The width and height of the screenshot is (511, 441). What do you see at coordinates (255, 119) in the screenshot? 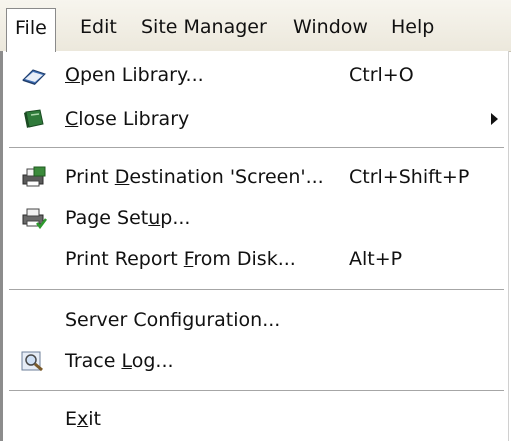
I see `menu-item-close-library: Close Library` at bounding box center [255, 119].